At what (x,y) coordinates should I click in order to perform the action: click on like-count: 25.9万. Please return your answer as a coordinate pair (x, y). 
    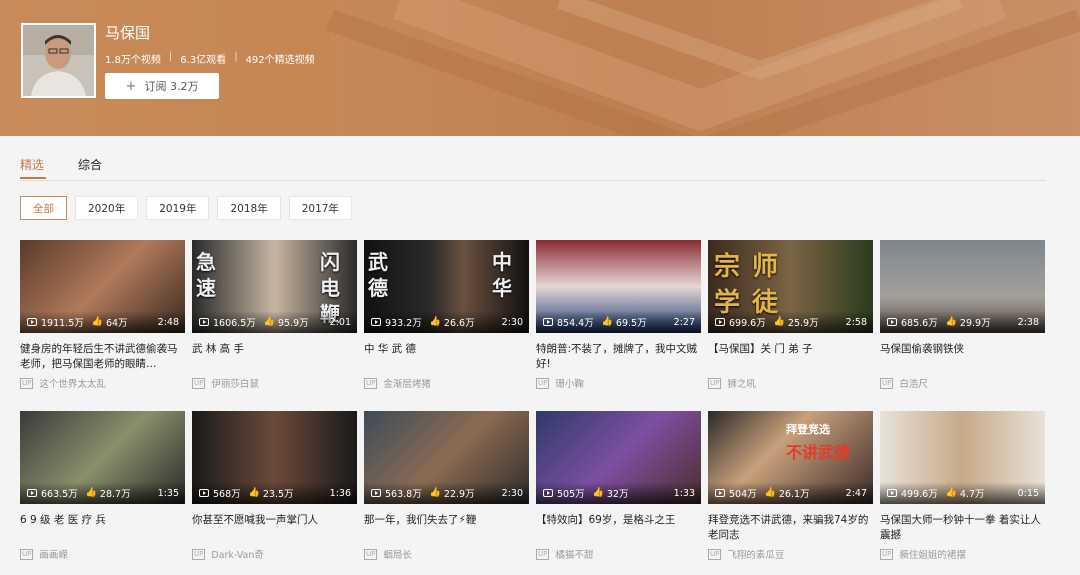
    Looking at the image, I should click on (803, 323).